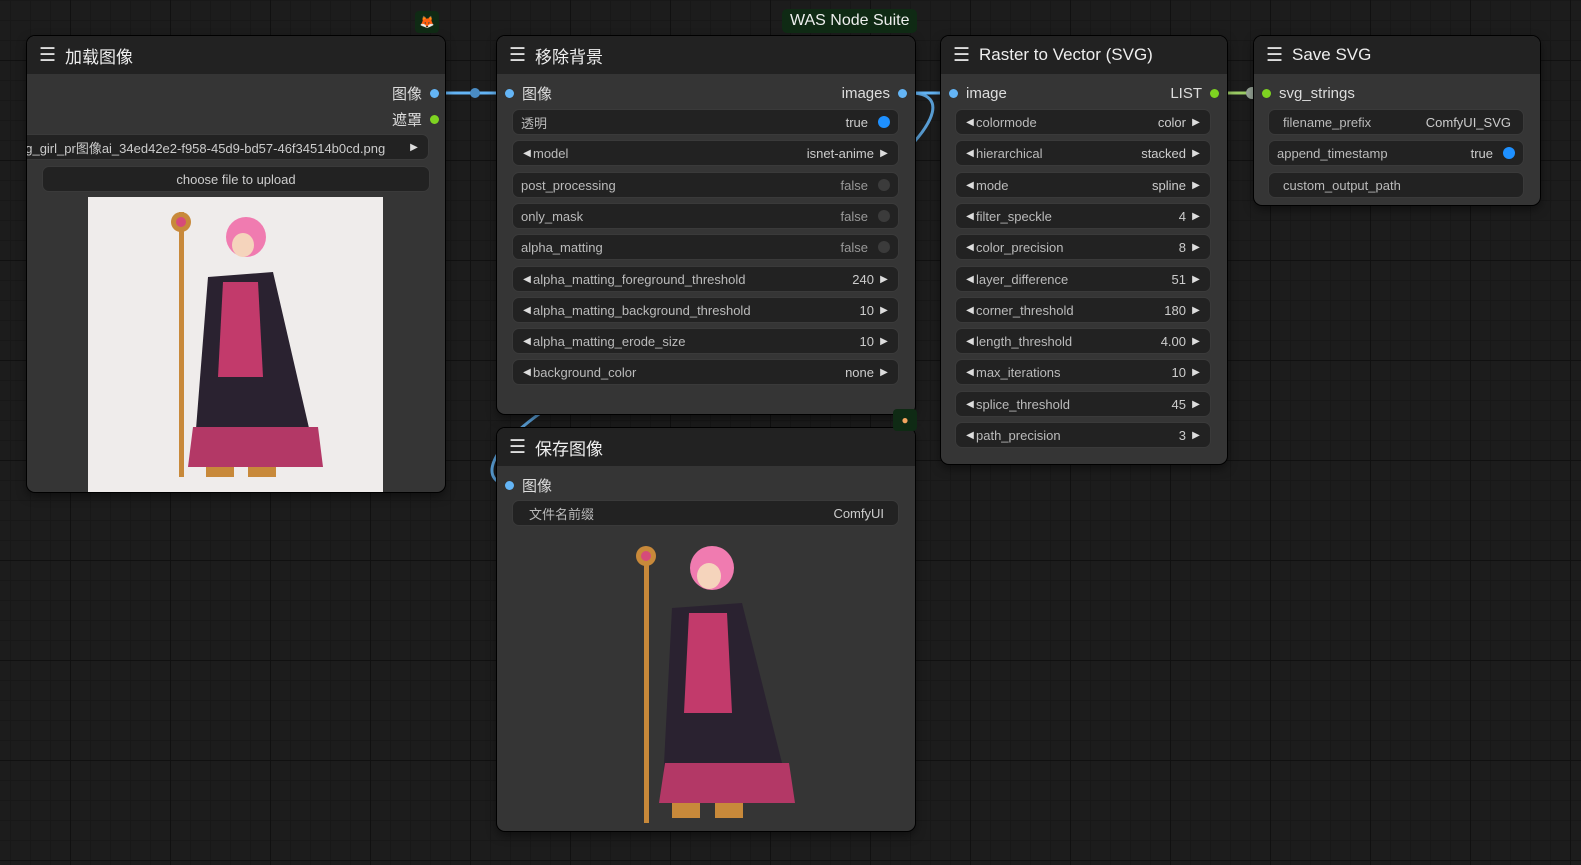  Describe the element at coordinates (1006, 122) in the screenshot. I see `widget-label: colormode` at that location.